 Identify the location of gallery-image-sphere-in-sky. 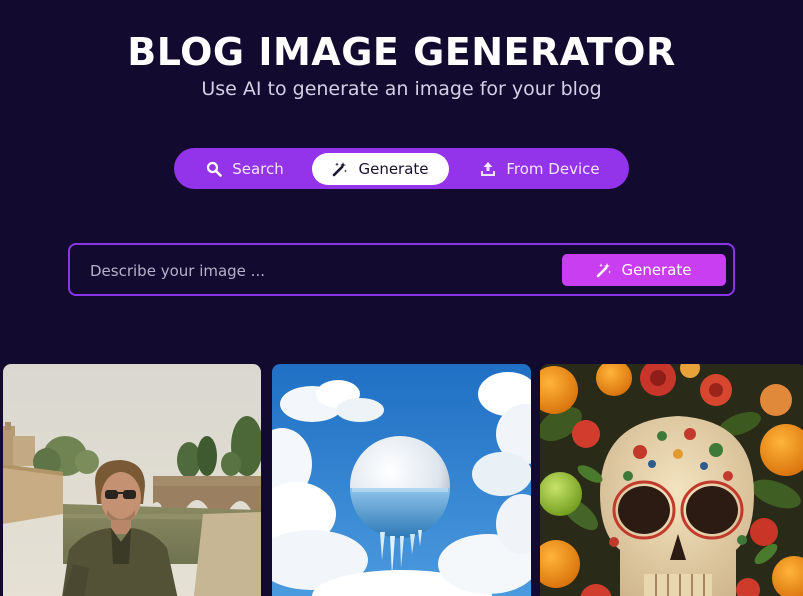
(401, 480).